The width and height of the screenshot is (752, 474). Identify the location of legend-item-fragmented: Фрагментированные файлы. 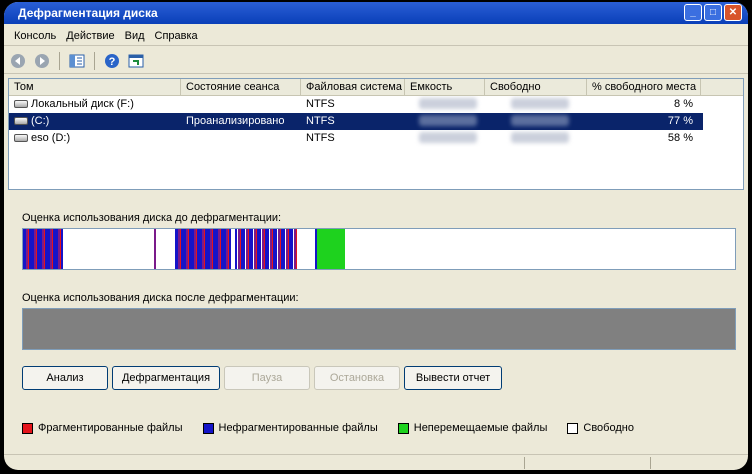
(102, 428).